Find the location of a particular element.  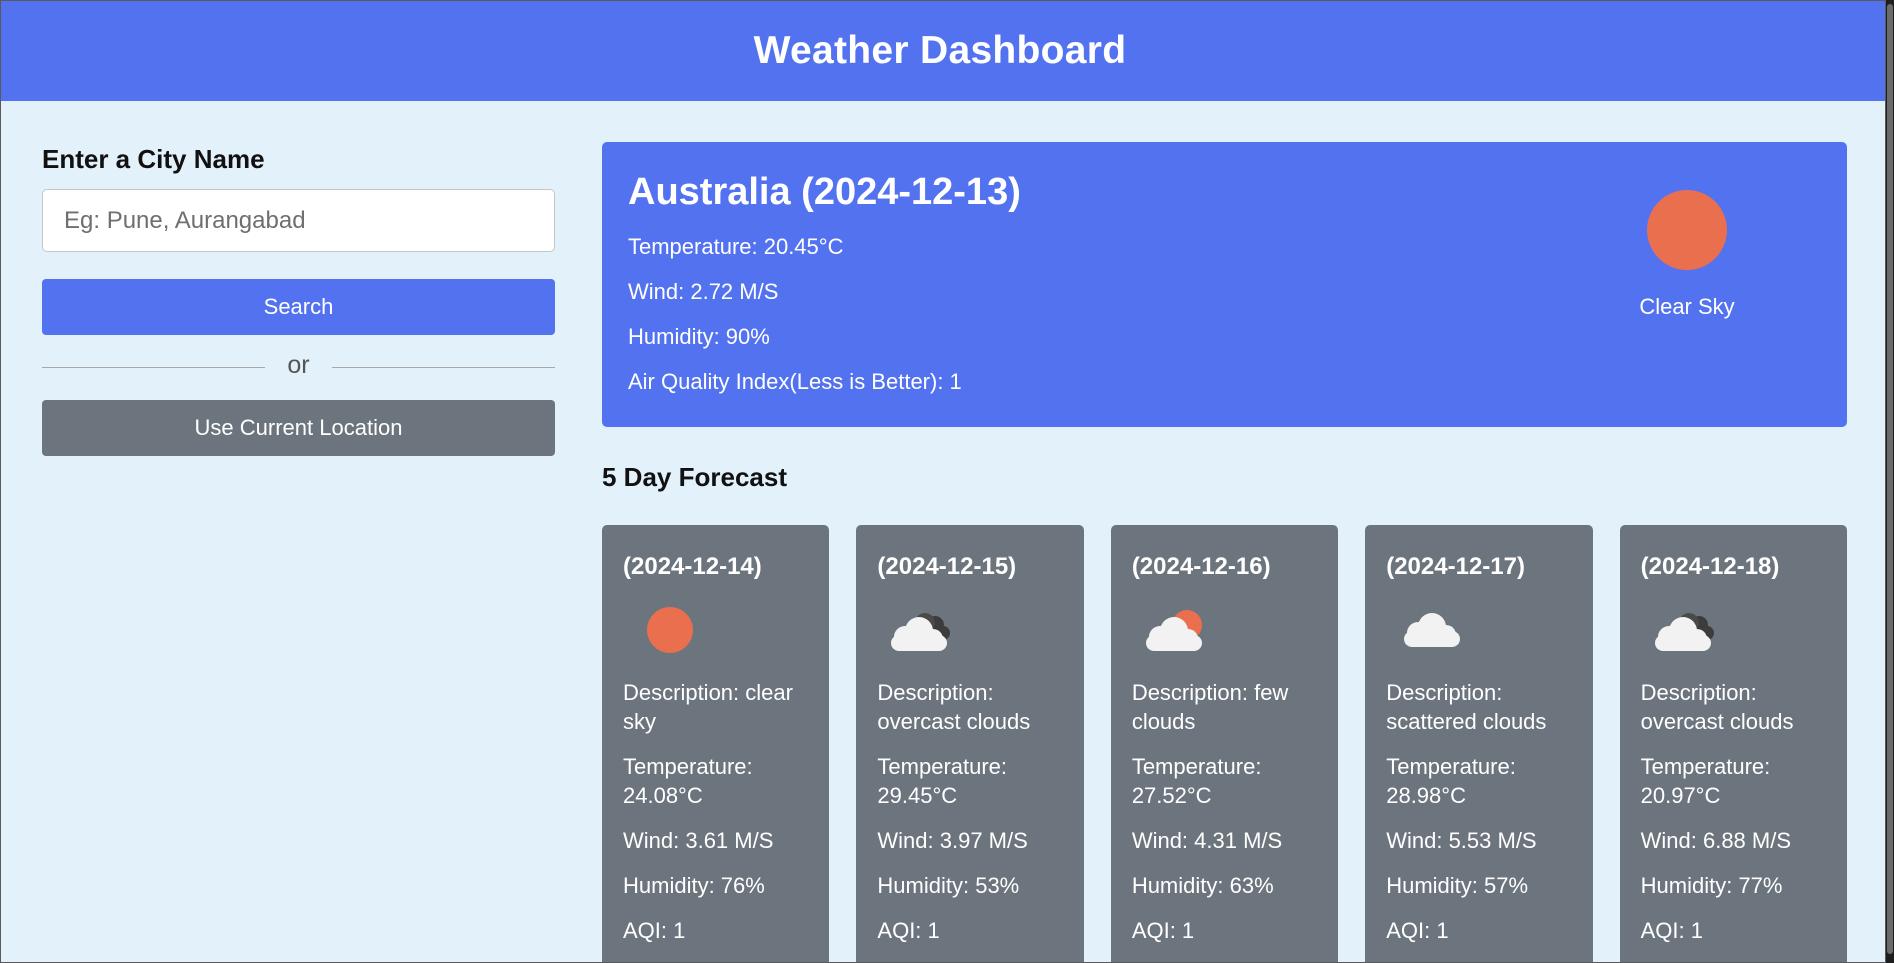

current-aqi: Air Quality Index(Less is Better): 1 is located at coordinates (795, 381).